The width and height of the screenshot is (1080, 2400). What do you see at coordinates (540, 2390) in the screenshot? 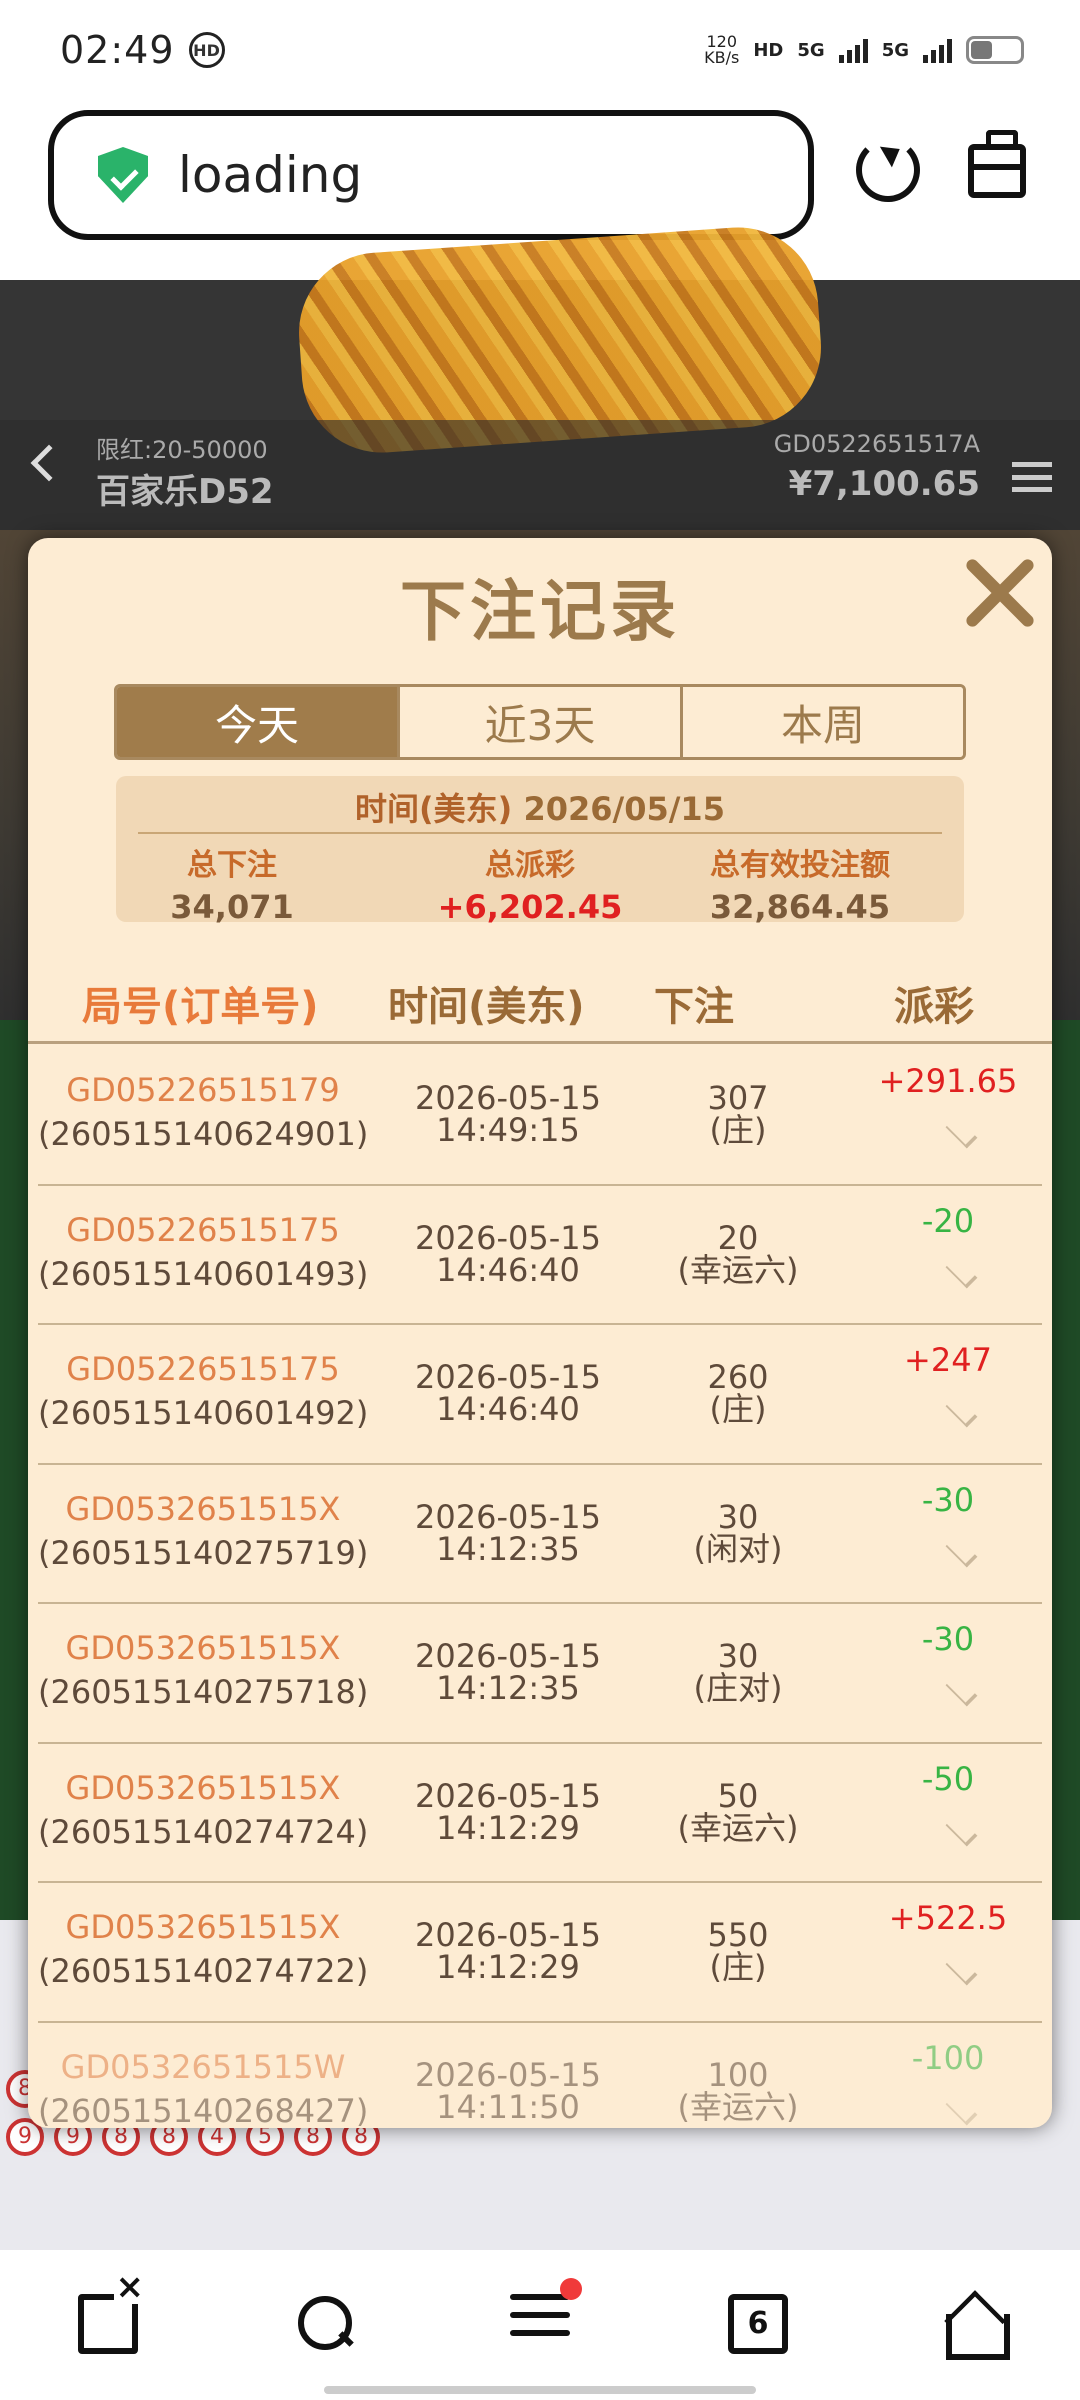
I see `home-indicator` at bounding box center [540, 2390].